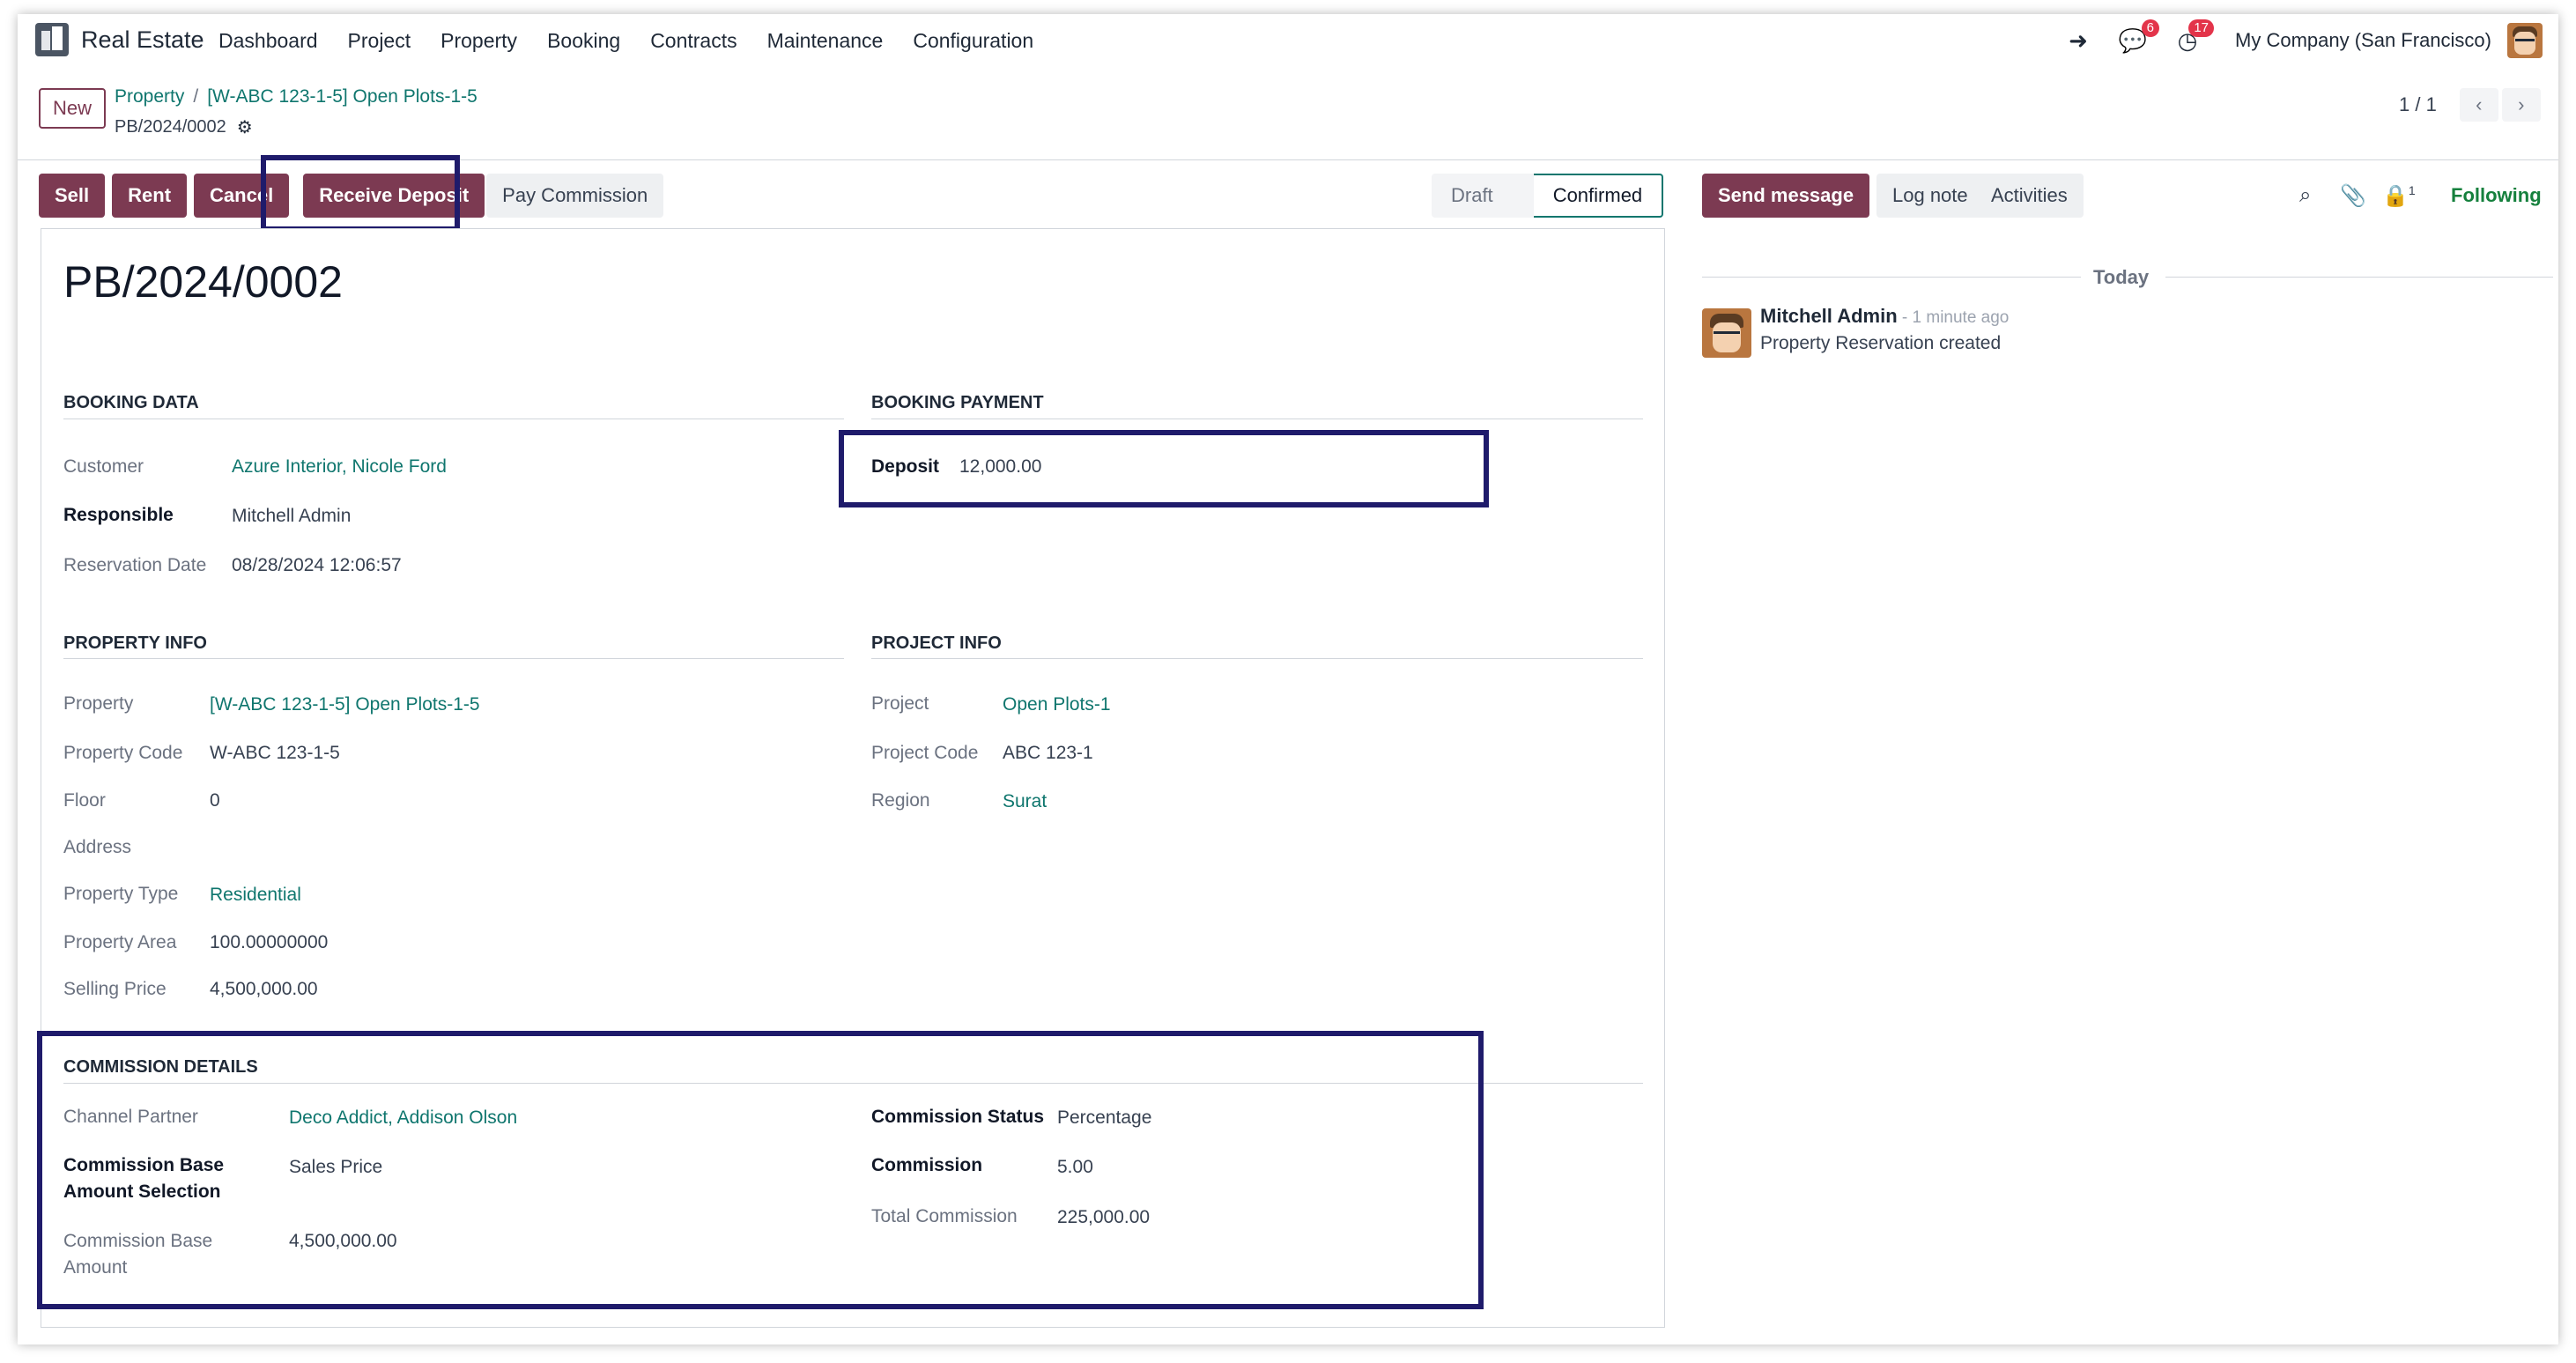  What do you see at coordinates (2078, 40) in the screenshot?
I see `sign-in-icon: ➜` at bounding box center [2078, 40].